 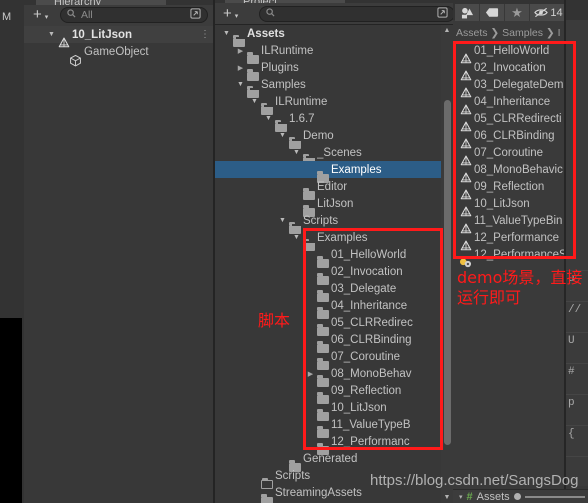 I want to click on hierarchy-search-field, so click(x=133, y=15).